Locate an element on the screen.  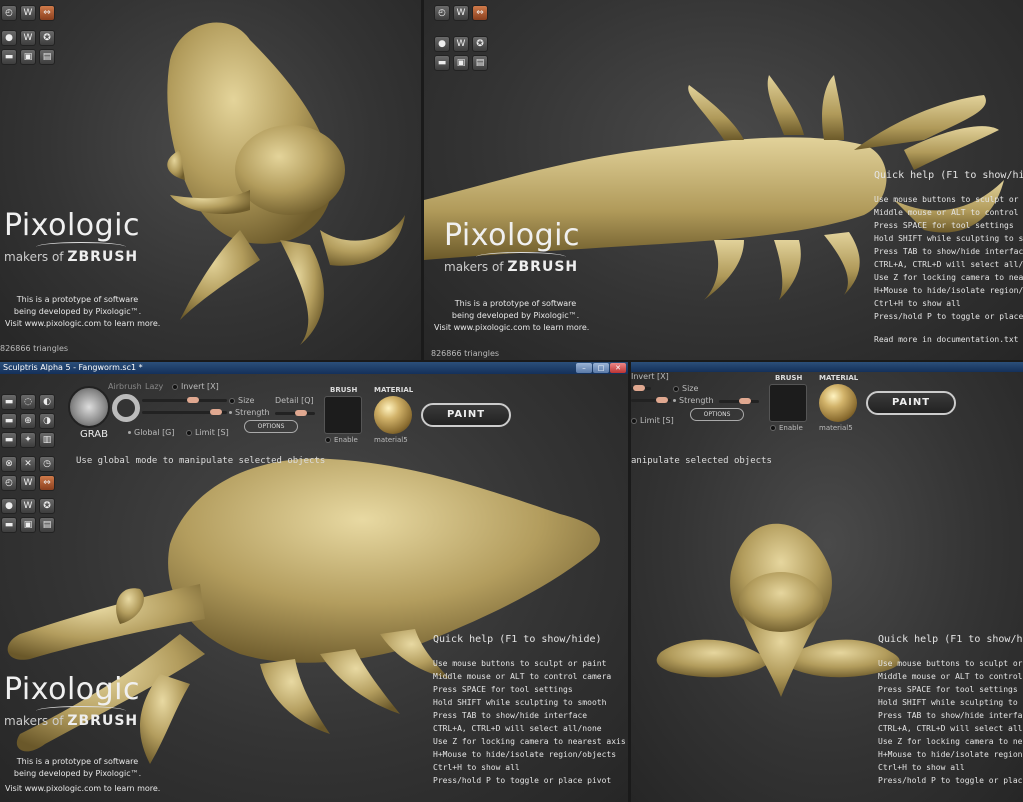
help-line: Press TAB to show/hide interface is located at coordinates (948, 251).